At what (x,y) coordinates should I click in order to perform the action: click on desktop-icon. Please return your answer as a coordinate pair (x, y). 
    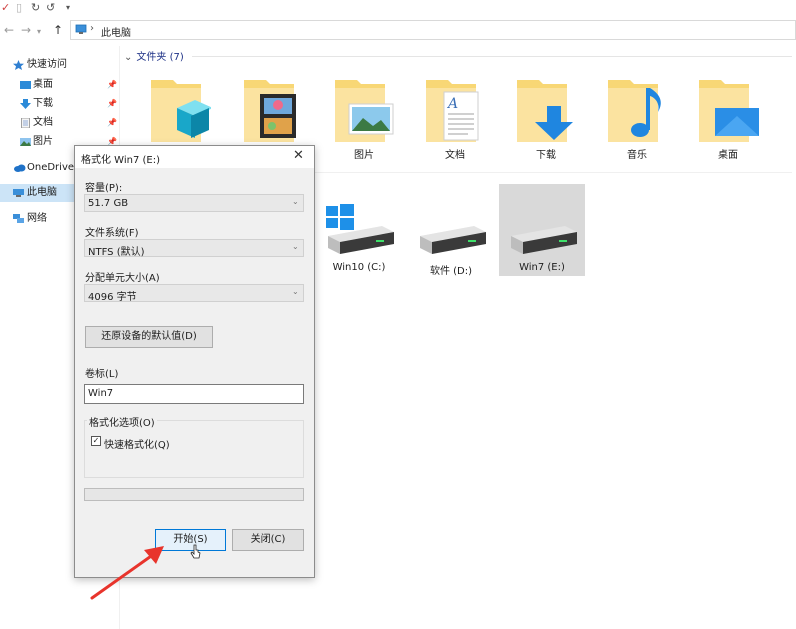
    Looking at the image, I should click on (25, 85).